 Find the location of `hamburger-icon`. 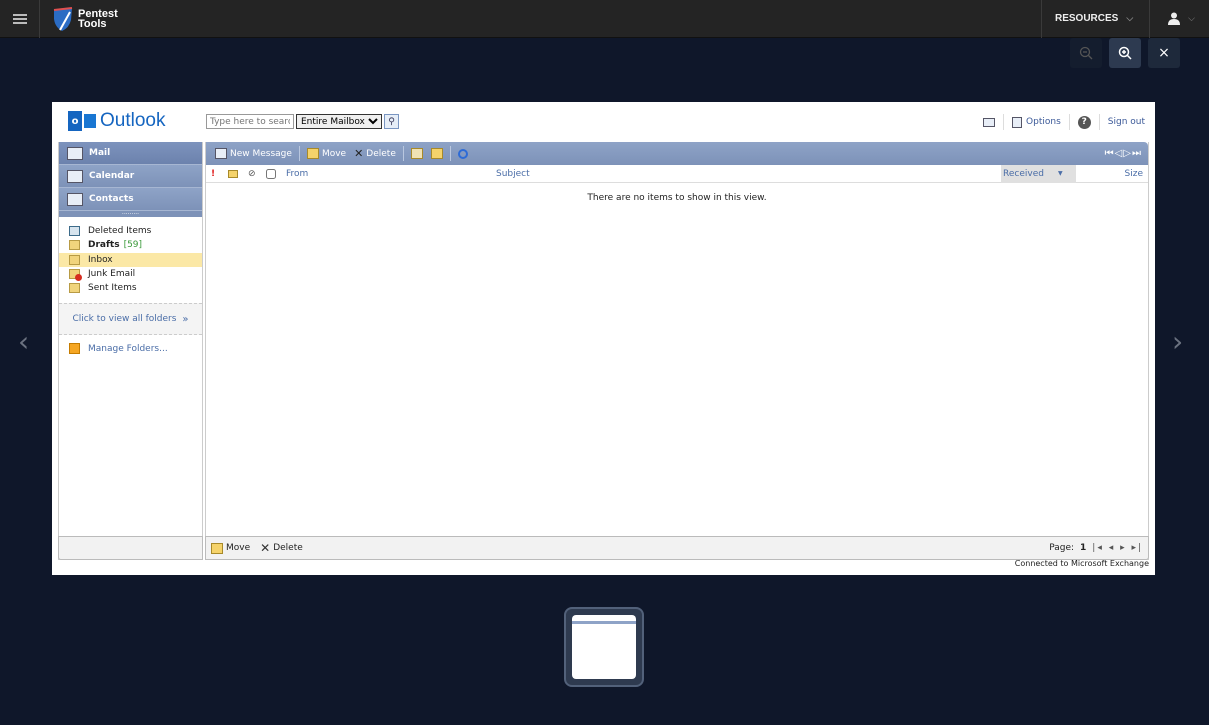

hamburger-icon is located at coordinates (19, 19).